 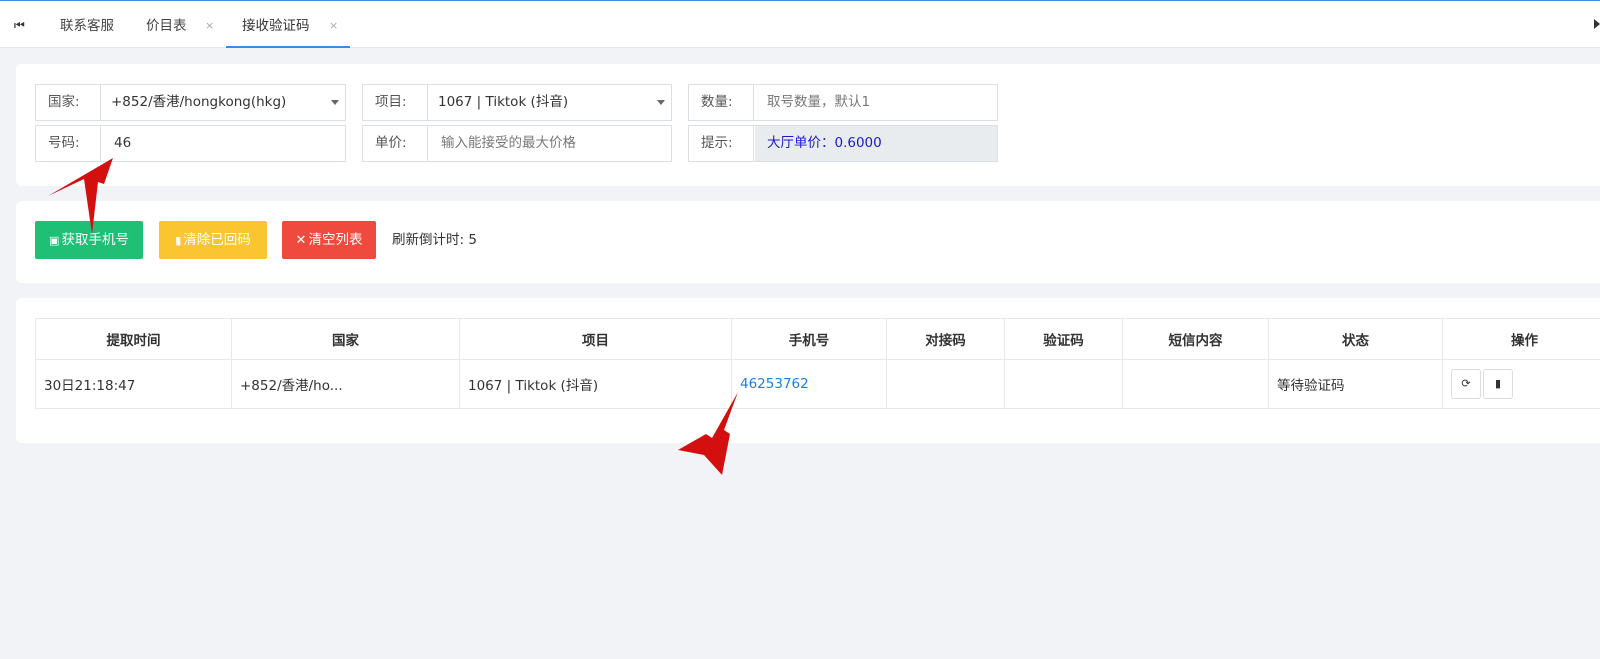 I want to click on cell-sms, so click(x=1195, y=384).